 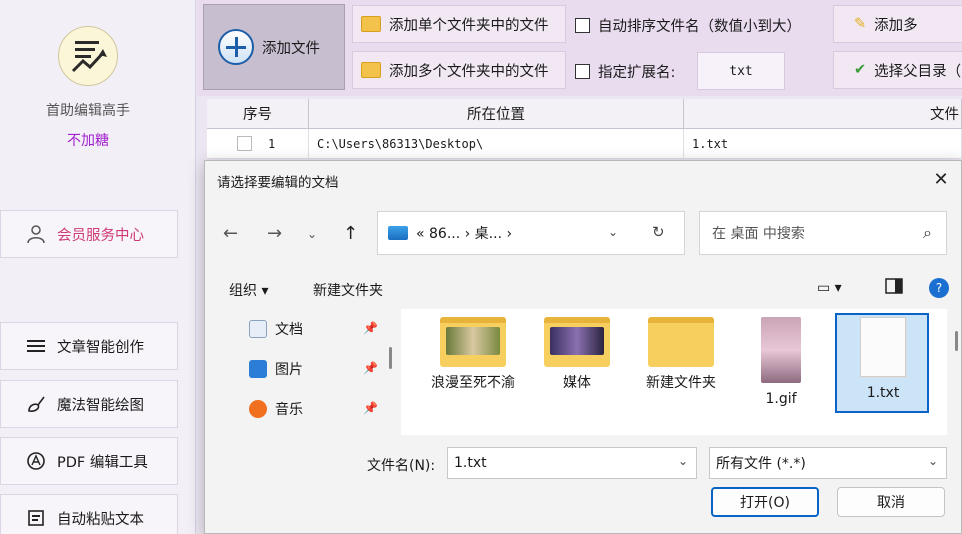 I want to click on app-subtitle: 不加糖, so click(x=88, y=141).